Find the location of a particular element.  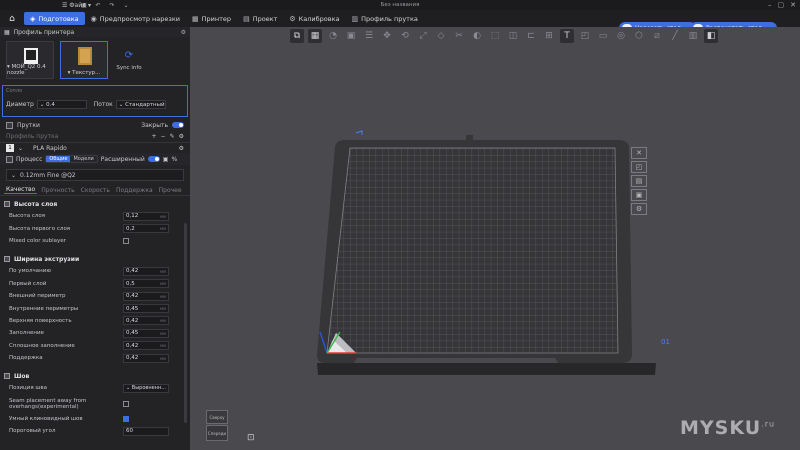

redo-icon: ↷ is located at coordinates (112, 5).